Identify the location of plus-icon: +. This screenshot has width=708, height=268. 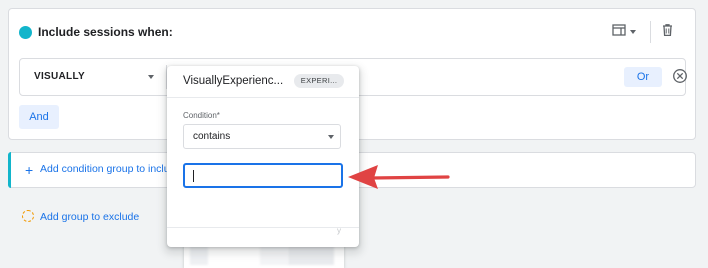
(29, 170).